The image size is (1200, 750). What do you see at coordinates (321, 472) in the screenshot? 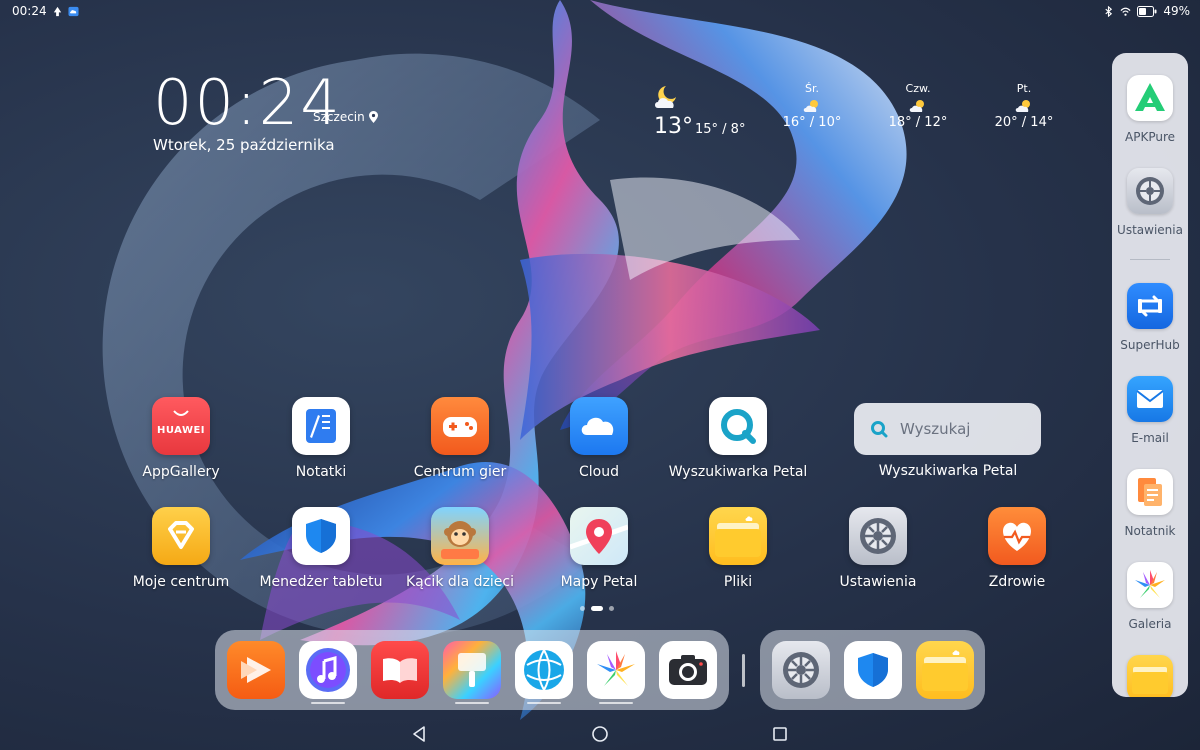
I see `app-label: Notatki` at bounding box center [321, 472].